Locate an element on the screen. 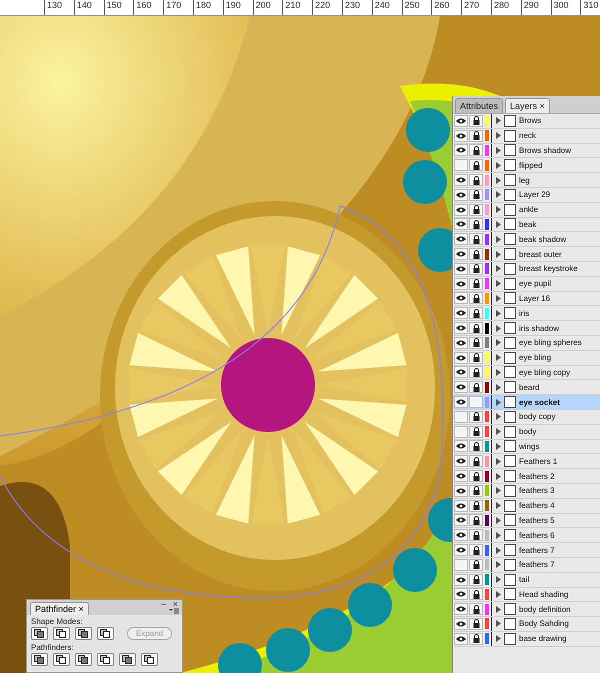 The height and width of the screenshot is (673, 600). layer-row: feathers 4 is located at coordinates (526, 506).